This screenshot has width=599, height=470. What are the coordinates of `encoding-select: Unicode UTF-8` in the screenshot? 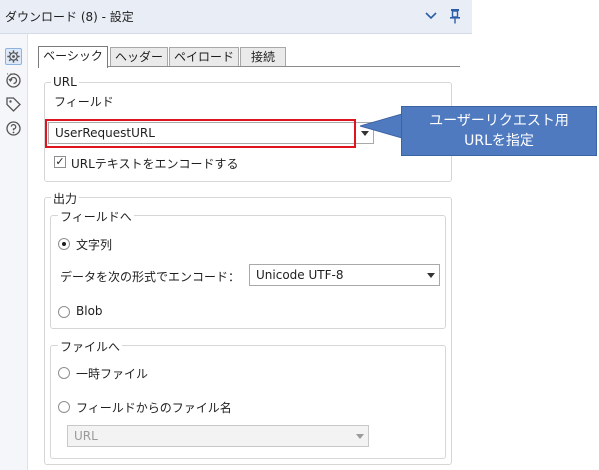 It's located at (344, 275).